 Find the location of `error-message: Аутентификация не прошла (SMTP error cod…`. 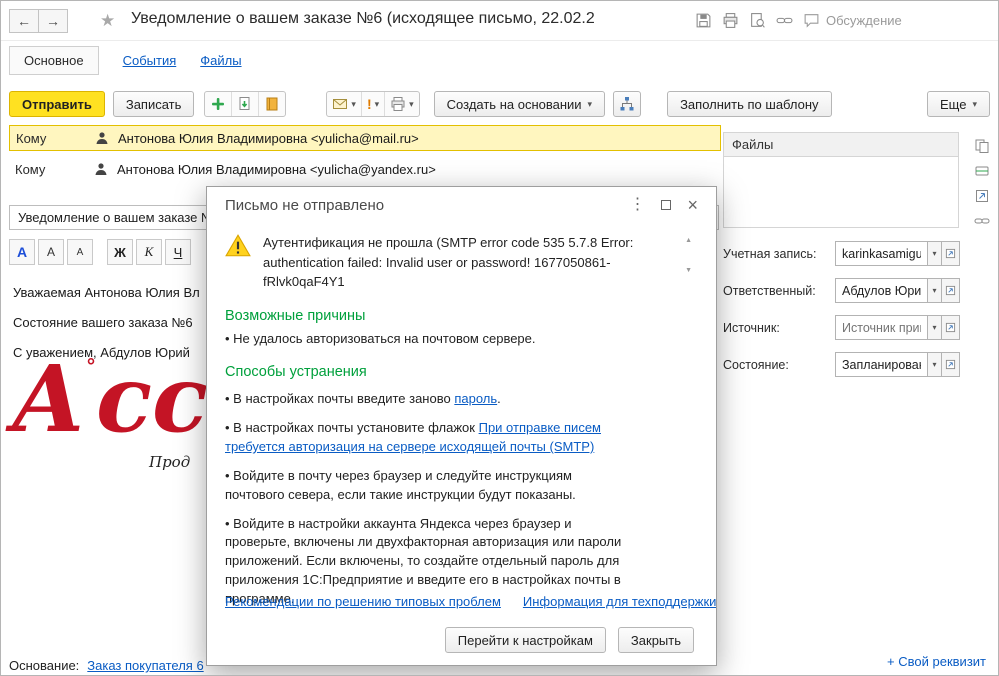

error-message: Аутентификация не прошла (SMTP error cod… is located at coordinates (448, 262).